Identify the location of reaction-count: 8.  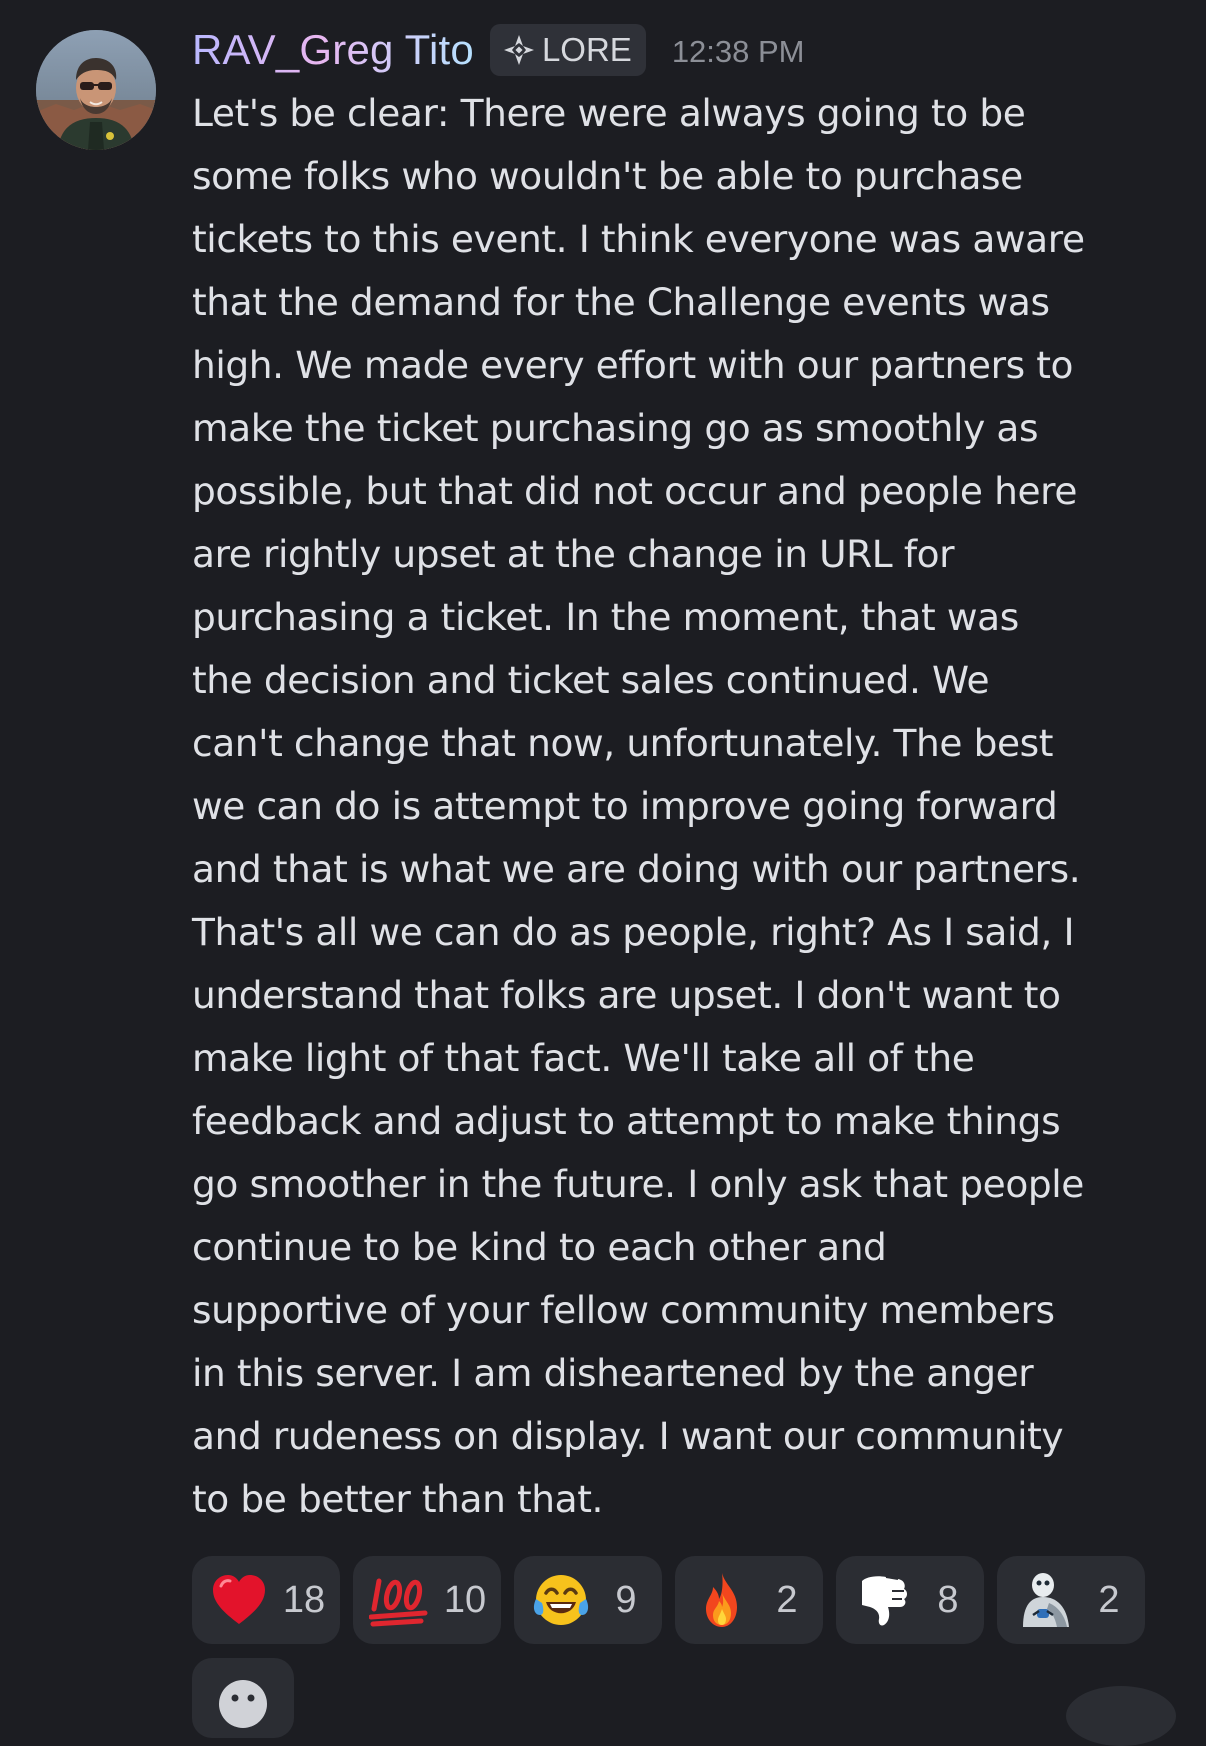
(948, 1599).